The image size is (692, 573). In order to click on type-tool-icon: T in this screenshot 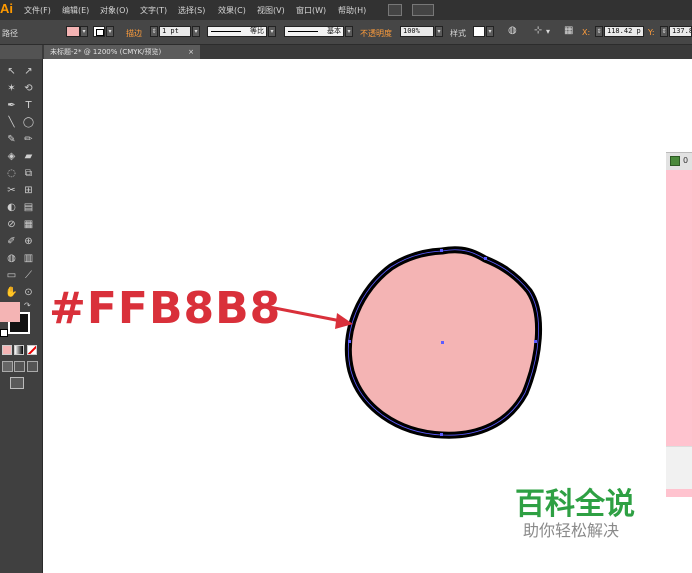, I will do `click(28, 106)`.